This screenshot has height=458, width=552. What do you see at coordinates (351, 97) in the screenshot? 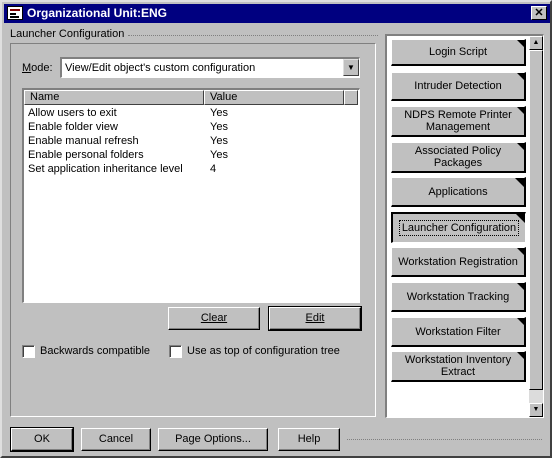
I see `column-header-filler` at bounding box center [351, 97].